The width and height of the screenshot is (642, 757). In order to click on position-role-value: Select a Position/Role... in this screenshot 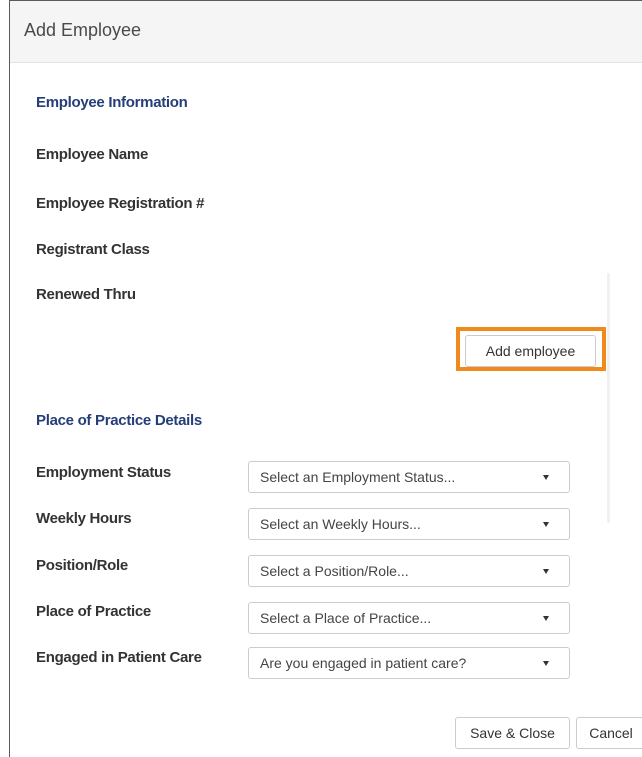, I will do `click(334, 571)`.